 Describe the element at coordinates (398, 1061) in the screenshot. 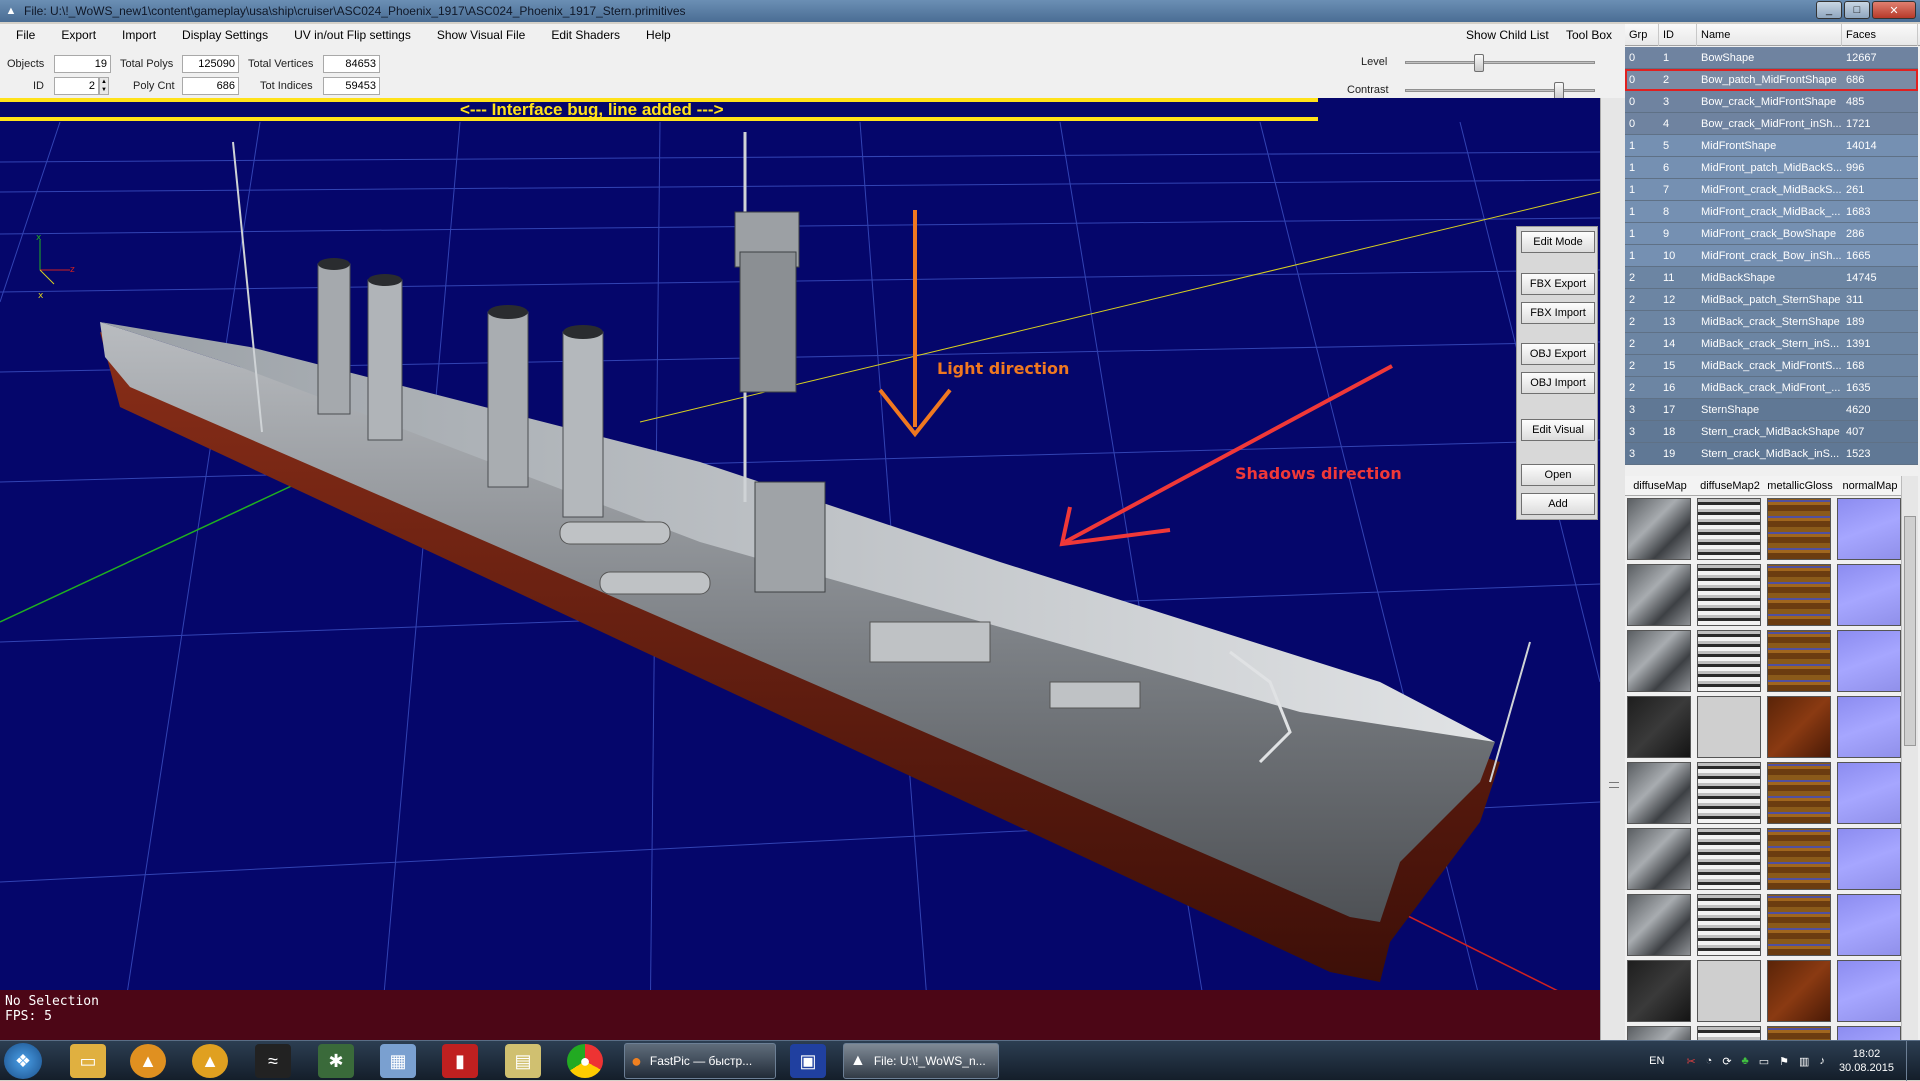

I see `taskbar-calculator: ▦` at that location.